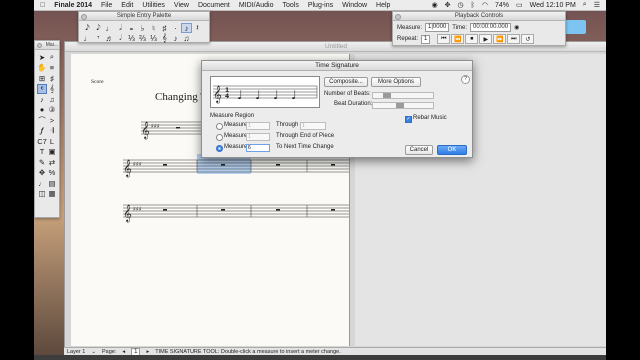  I want to click on articulation-tool-icon: >, so click(52, 120).